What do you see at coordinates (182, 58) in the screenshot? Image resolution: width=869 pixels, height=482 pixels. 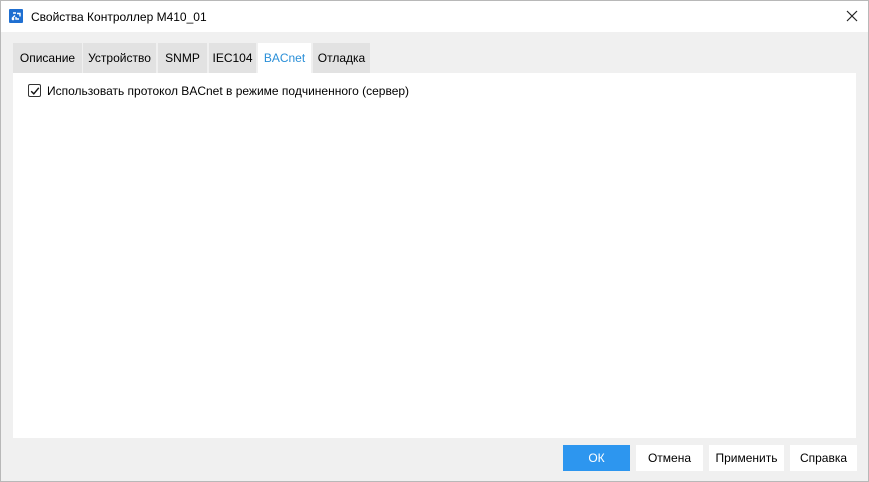 I see `tab-snmp: SNMP` at bounding box center [182, 58].